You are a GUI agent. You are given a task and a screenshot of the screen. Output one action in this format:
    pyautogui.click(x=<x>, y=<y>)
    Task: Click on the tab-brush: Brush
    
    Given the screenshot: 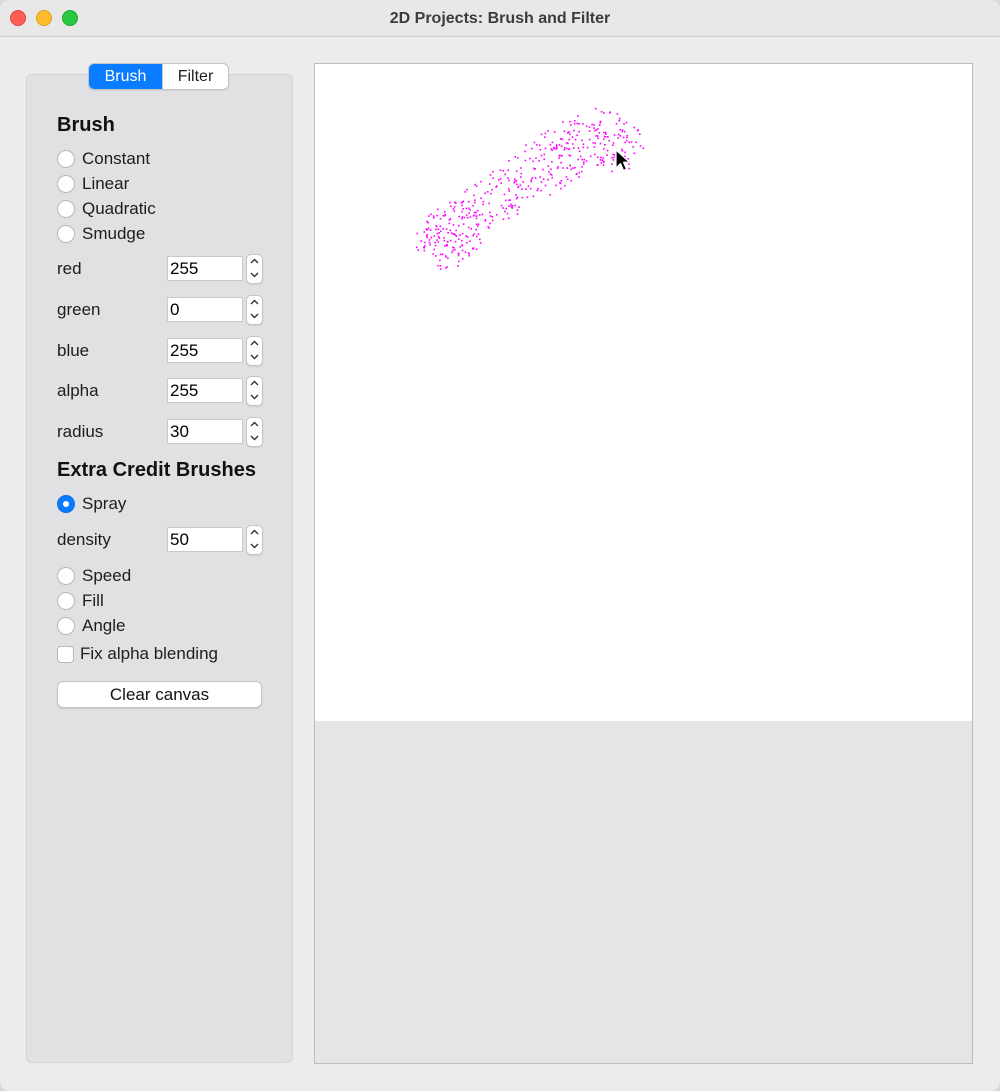 What is the action you would take?
    pyautogui.click(x=125, y=76)
    